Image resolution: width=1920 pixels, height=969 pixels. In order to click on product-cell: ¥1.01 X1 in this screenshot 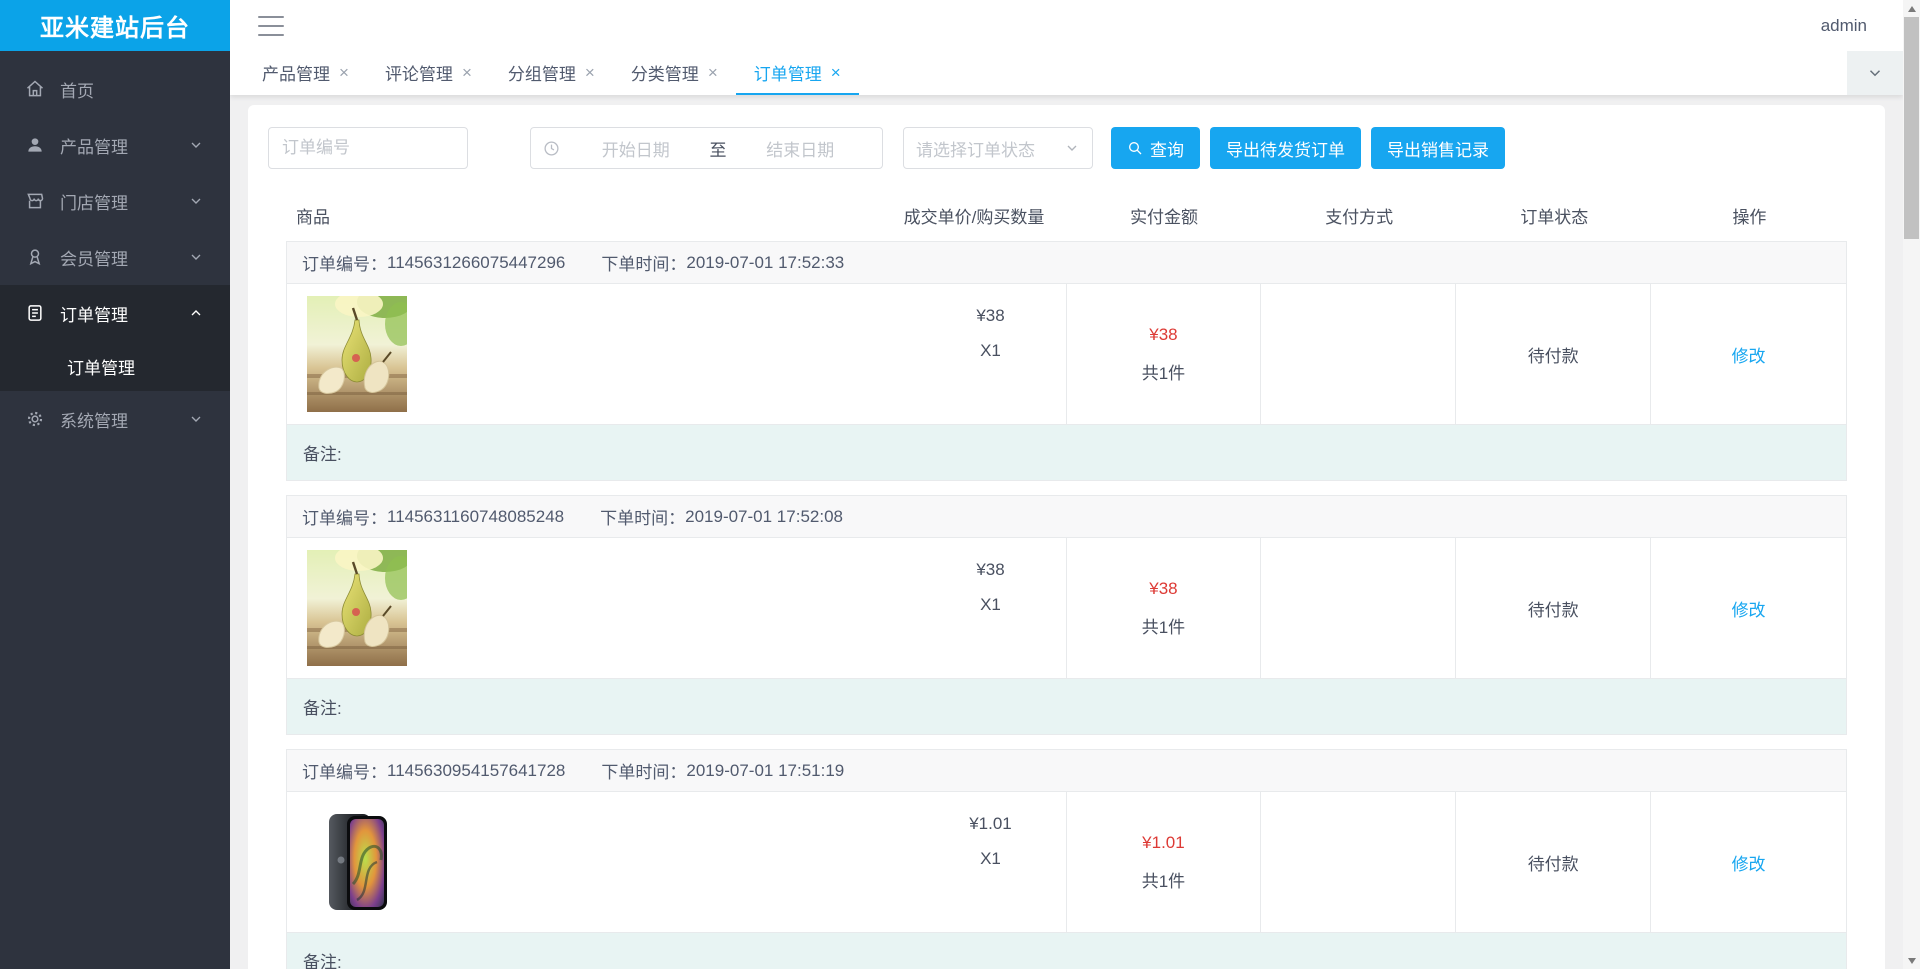, I will do `click(677, 862)`.